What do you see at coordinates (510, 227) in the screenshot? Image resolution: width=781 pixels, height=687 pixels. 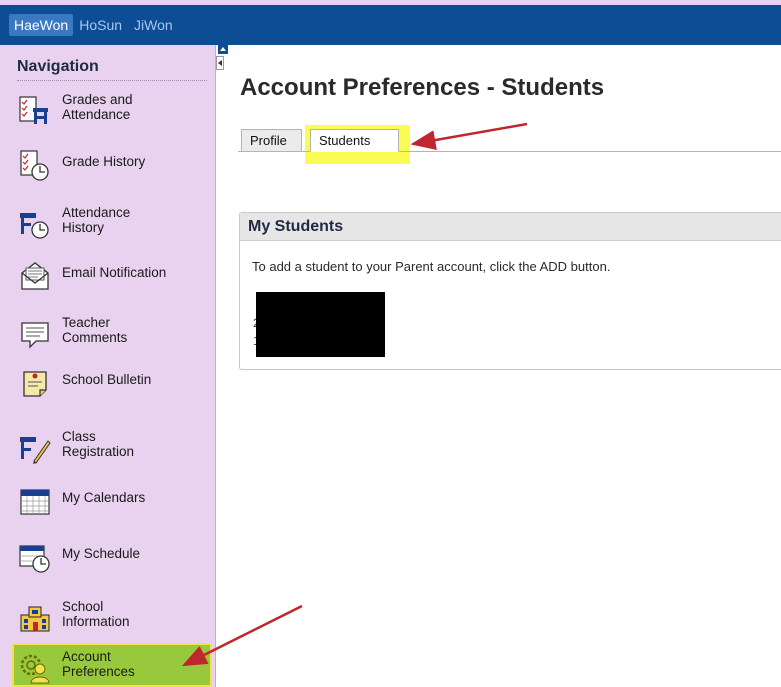 I see `panel-heading: My Students` at bounding box center [510, 227].